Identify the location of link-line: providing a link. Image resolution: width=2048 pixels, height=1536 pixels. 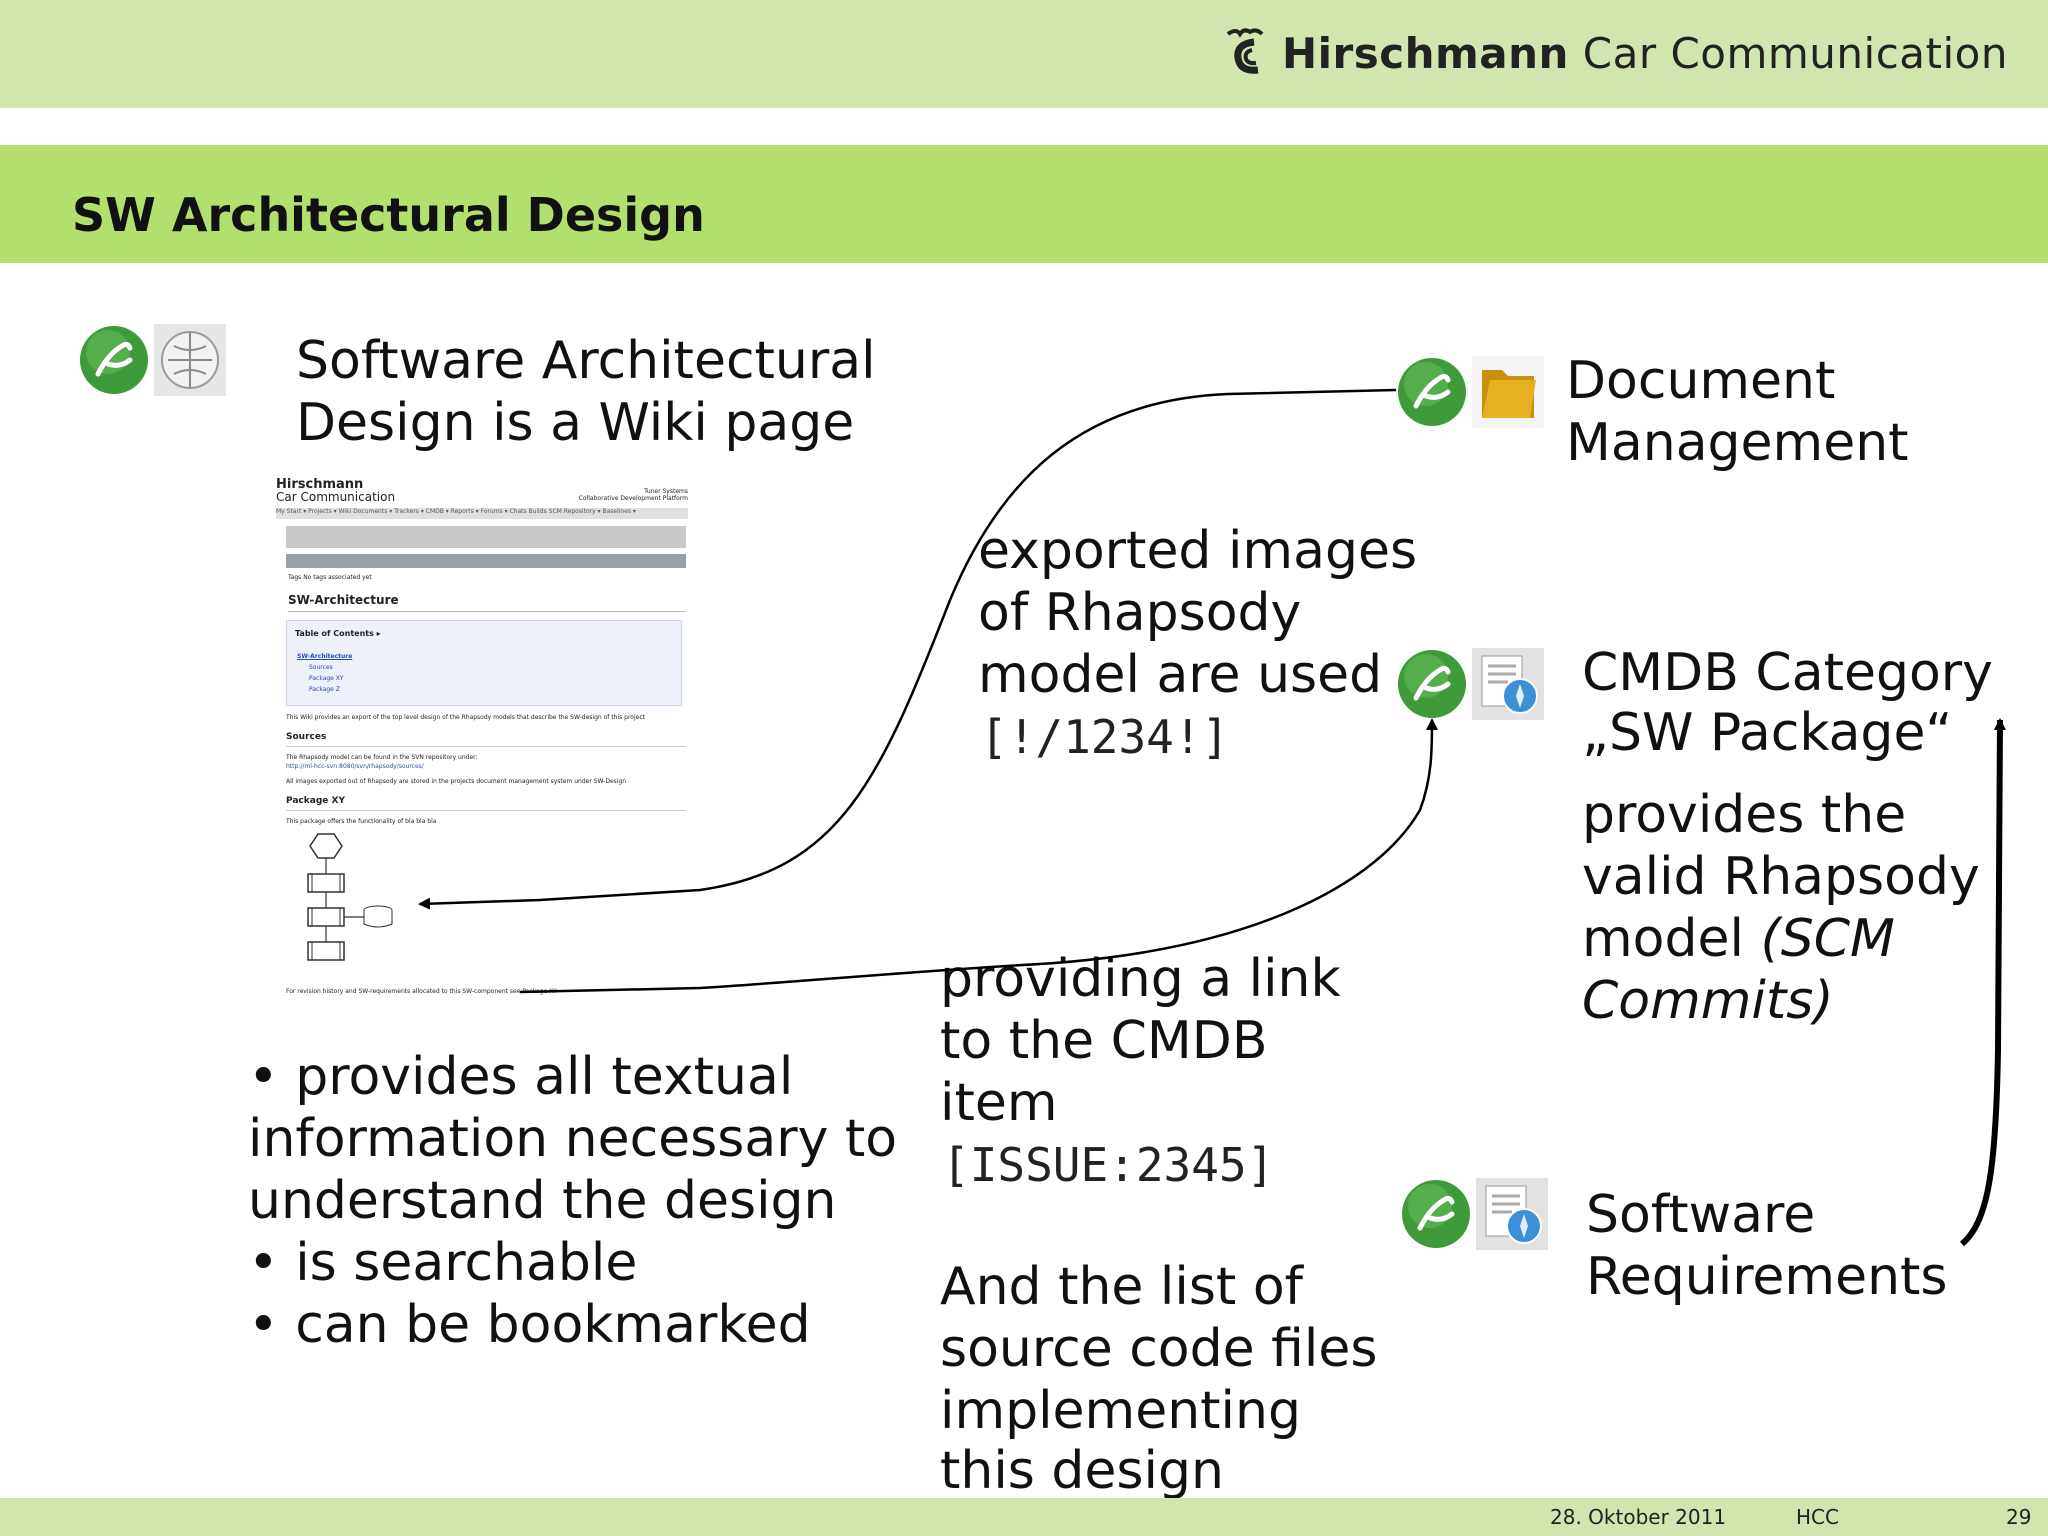
(1140, 979).